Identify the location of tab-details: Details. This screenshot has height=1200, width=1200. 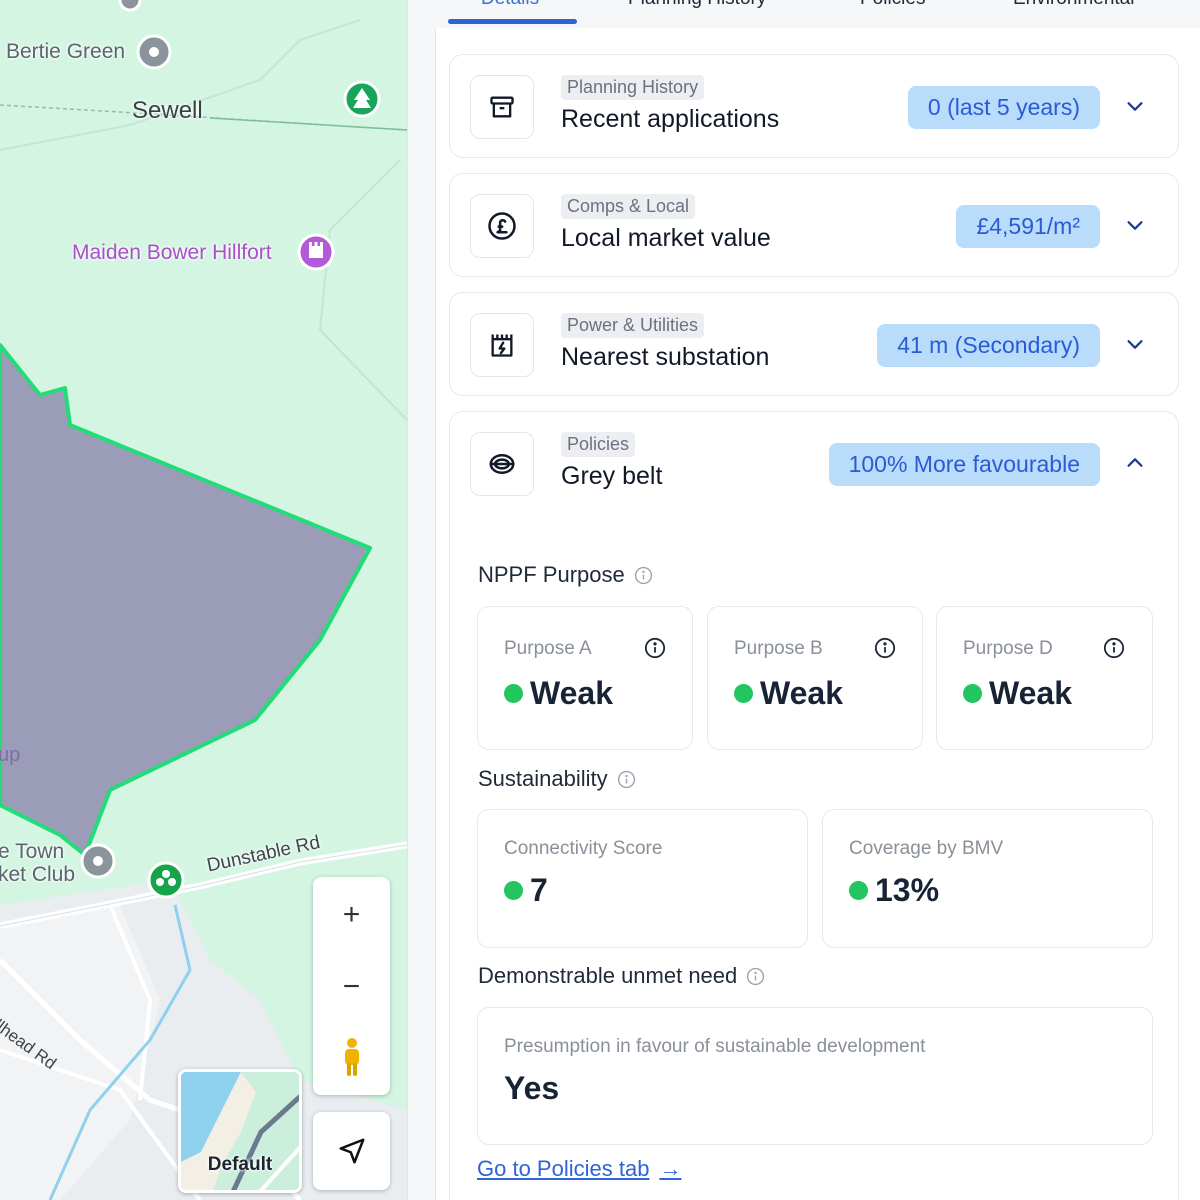
(510, 5).